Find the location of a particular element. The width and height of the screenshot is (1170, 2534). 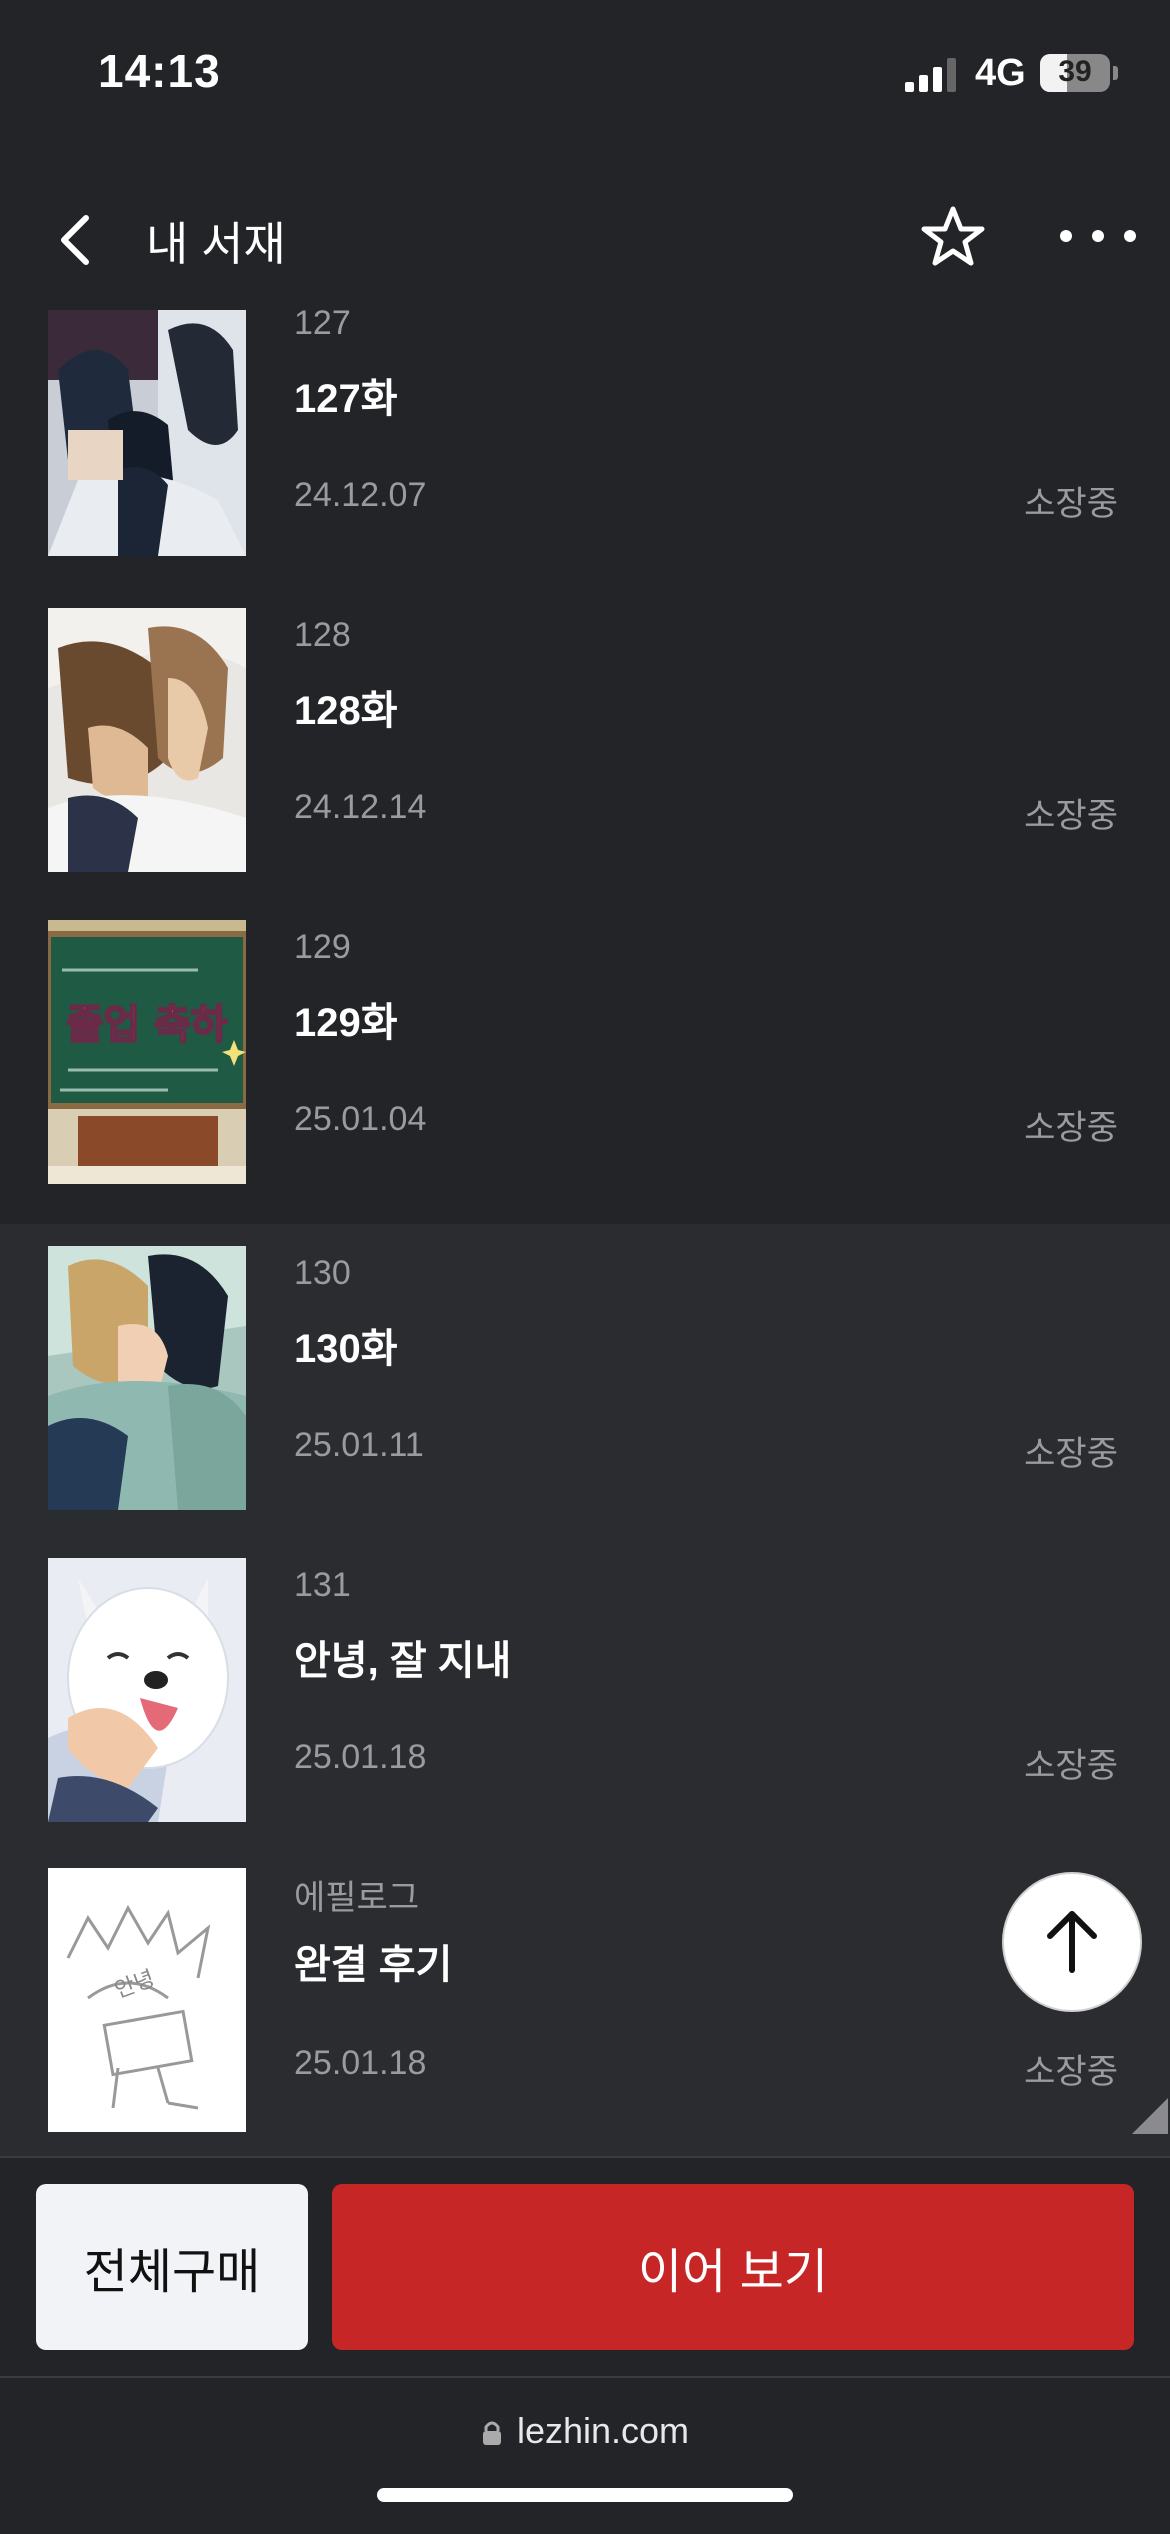

episode-thumbnail: 안녕 is located at coordinates (147, 2000).